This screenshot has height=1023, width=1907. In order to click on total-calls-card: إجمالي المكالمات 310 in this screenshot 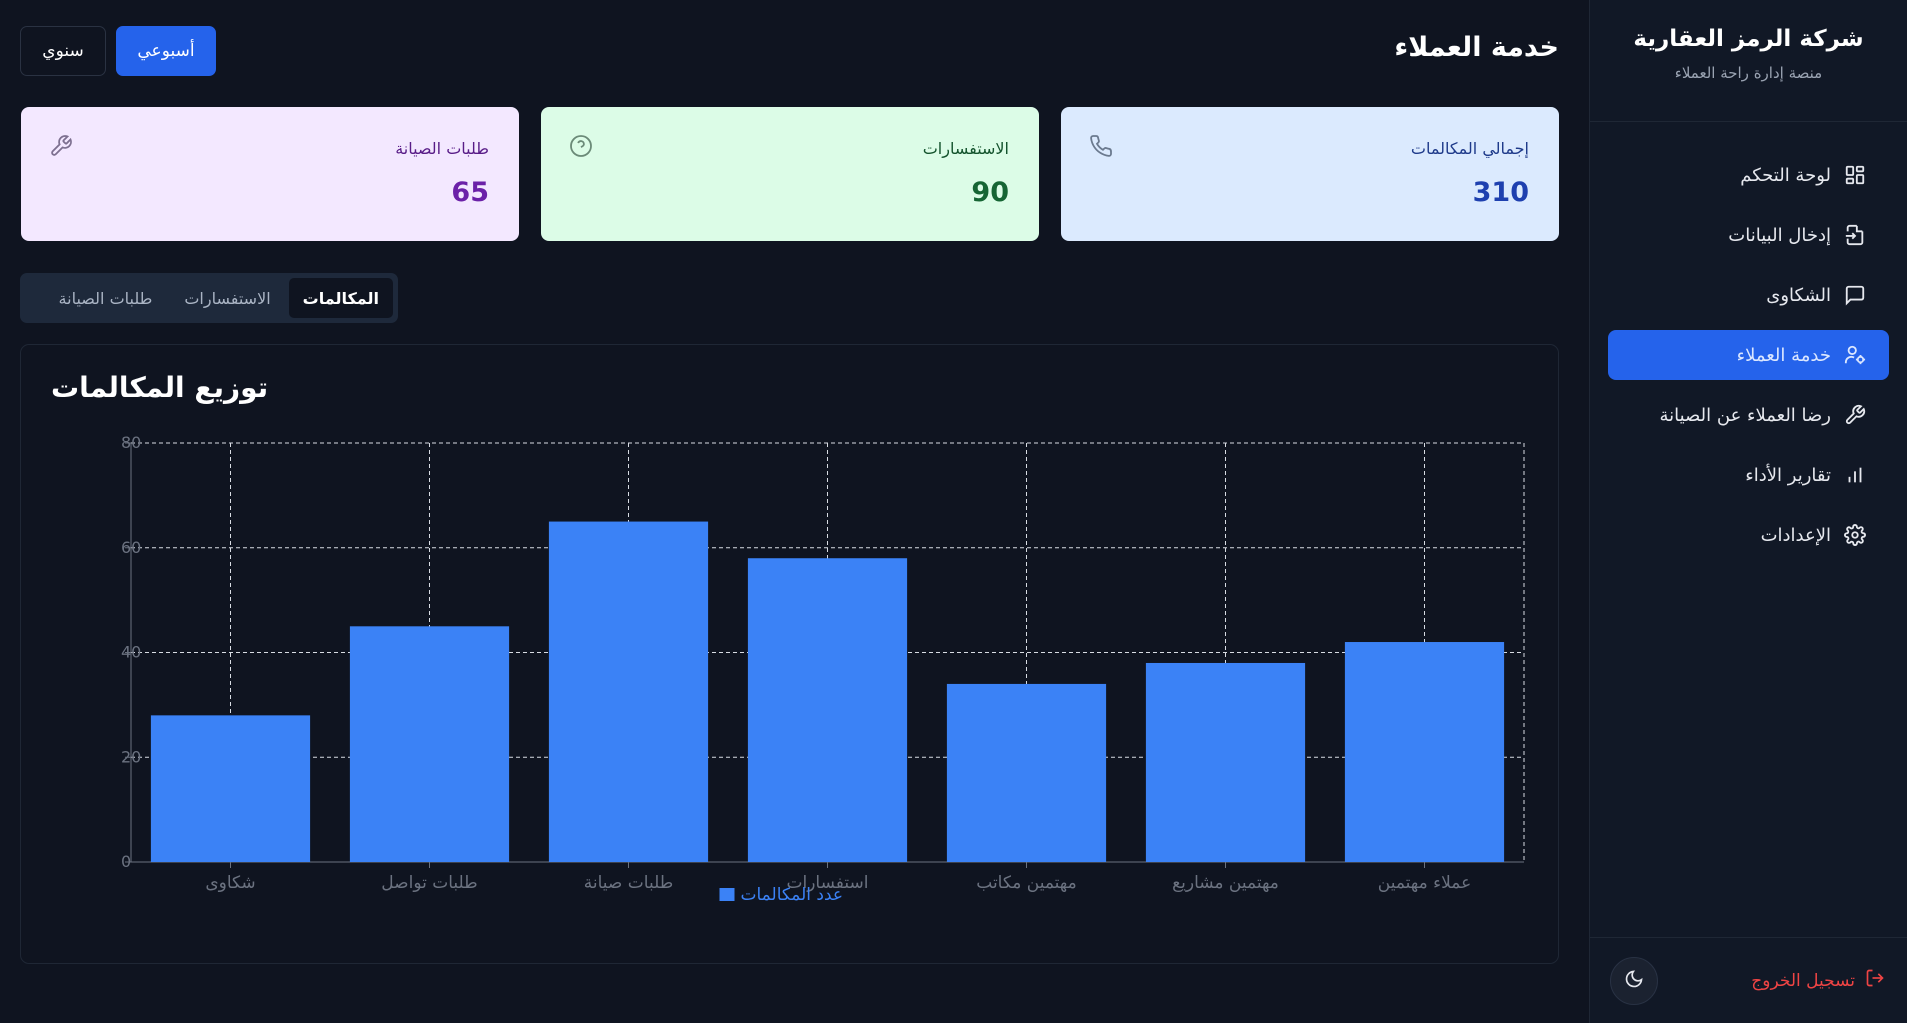, I will do `click(1310, 174)`.